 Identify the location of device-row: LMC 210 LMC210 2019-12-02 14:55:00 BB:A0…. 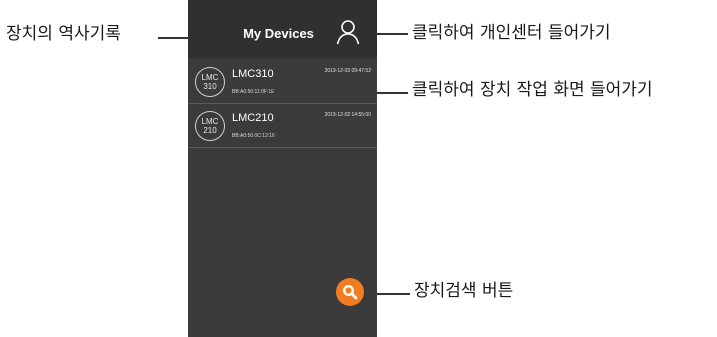
(282, 126).